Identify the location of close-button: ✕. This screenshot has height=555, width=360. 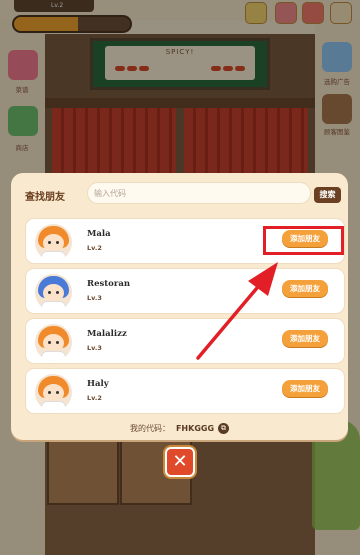
(180, 462).